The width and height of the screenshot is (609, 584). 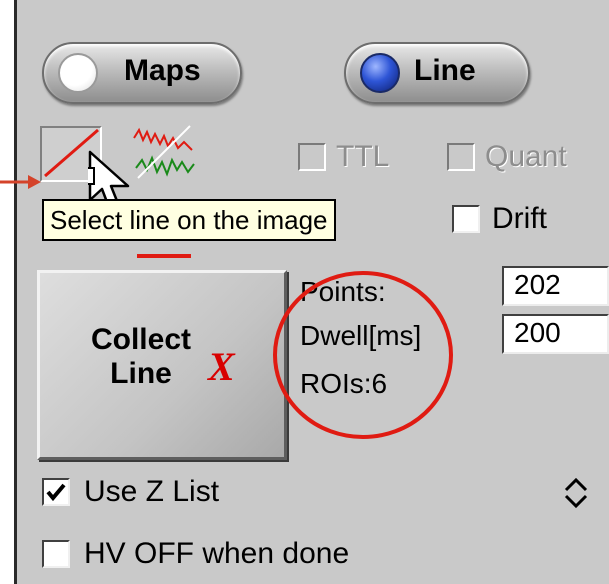 What do you see at coordinates (361, 335) in the screenshot?
I see `dwell-label: Dwell[ms]` at bounding box center [361, 335].